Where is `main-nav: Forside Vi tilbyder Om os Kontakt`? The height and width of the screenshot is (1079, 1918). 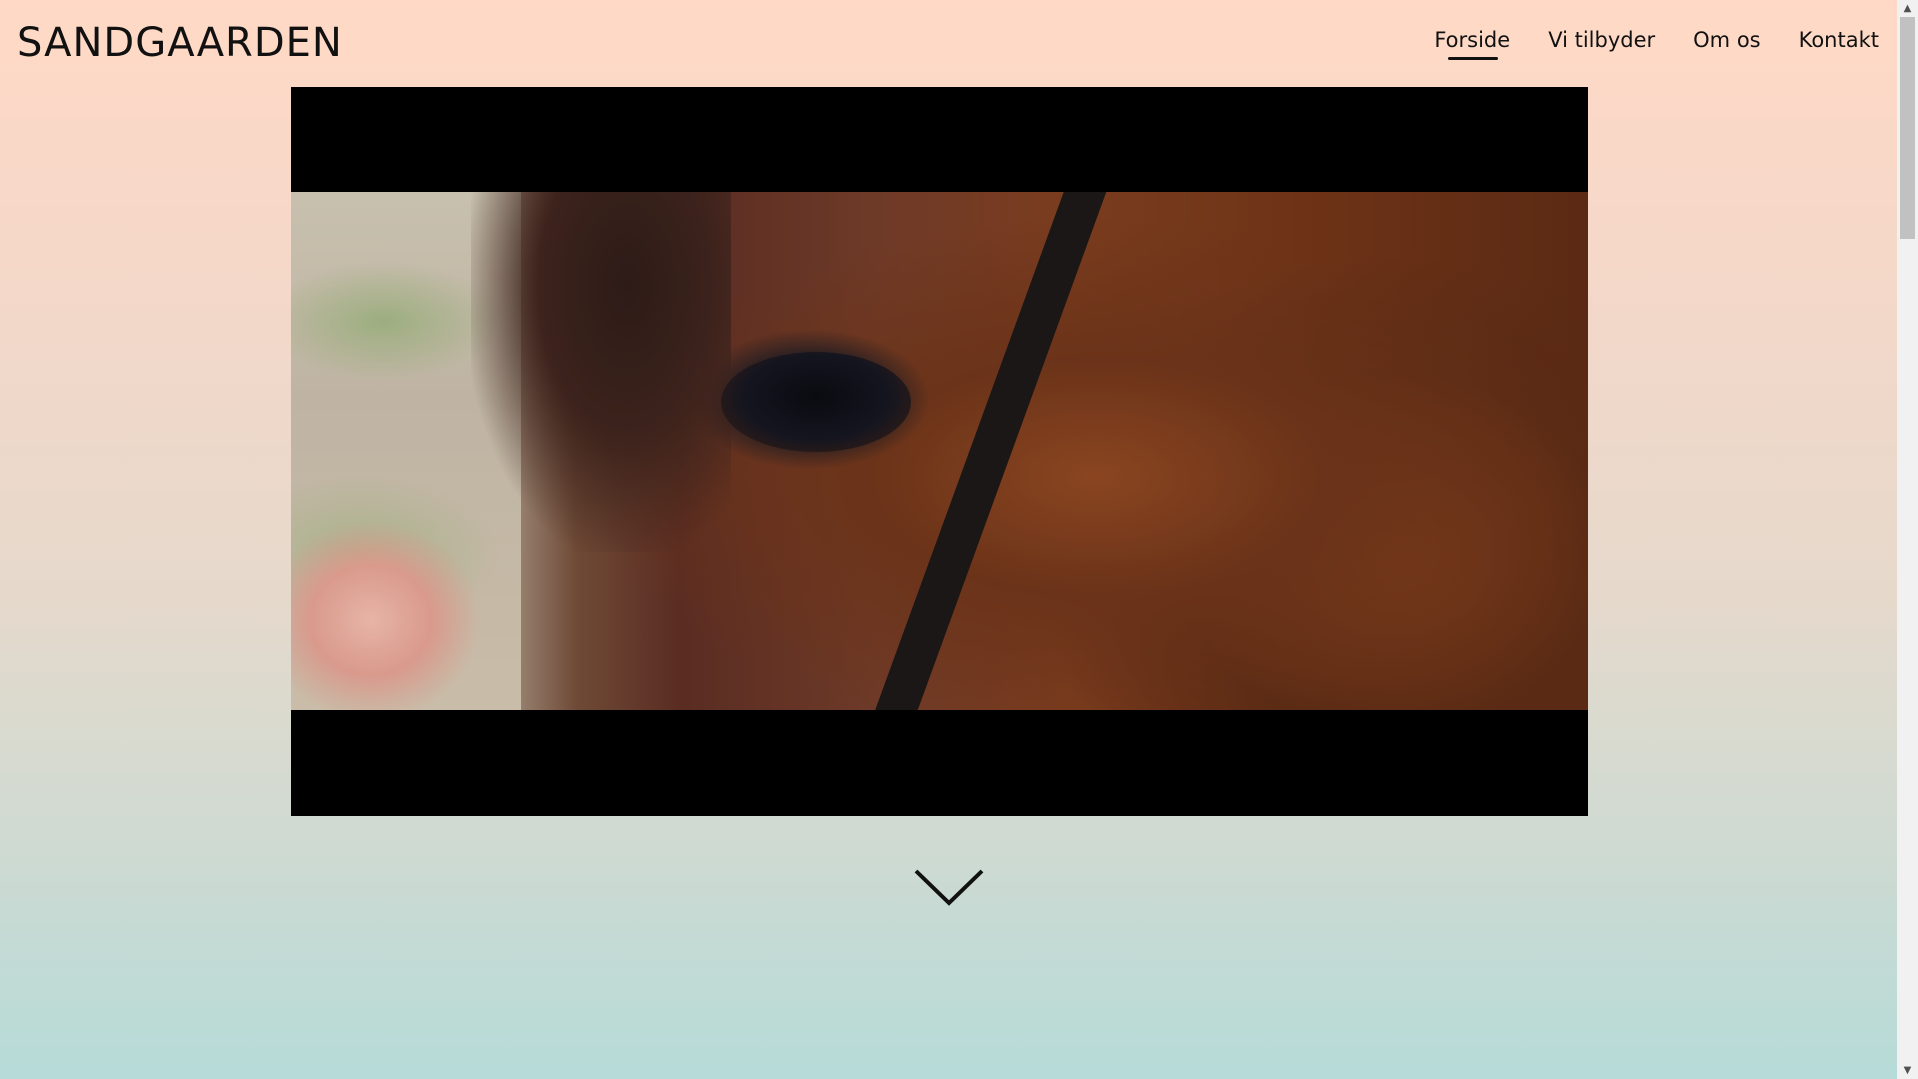 main-nav: Forside Vi tilbyder Om os Kontakt is located at coordinates (1656, 44).